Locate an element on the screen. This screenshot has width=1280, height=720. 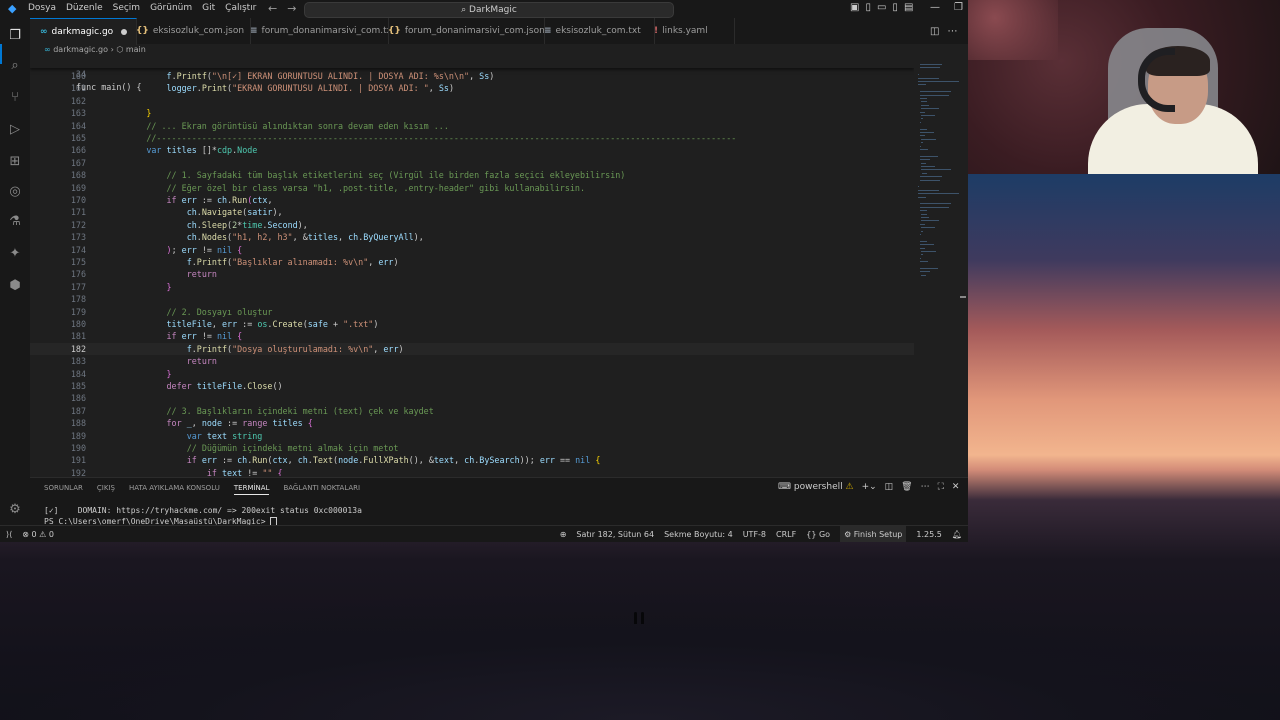
back-arrow-icon: ← is located at coordinates (277, 8).